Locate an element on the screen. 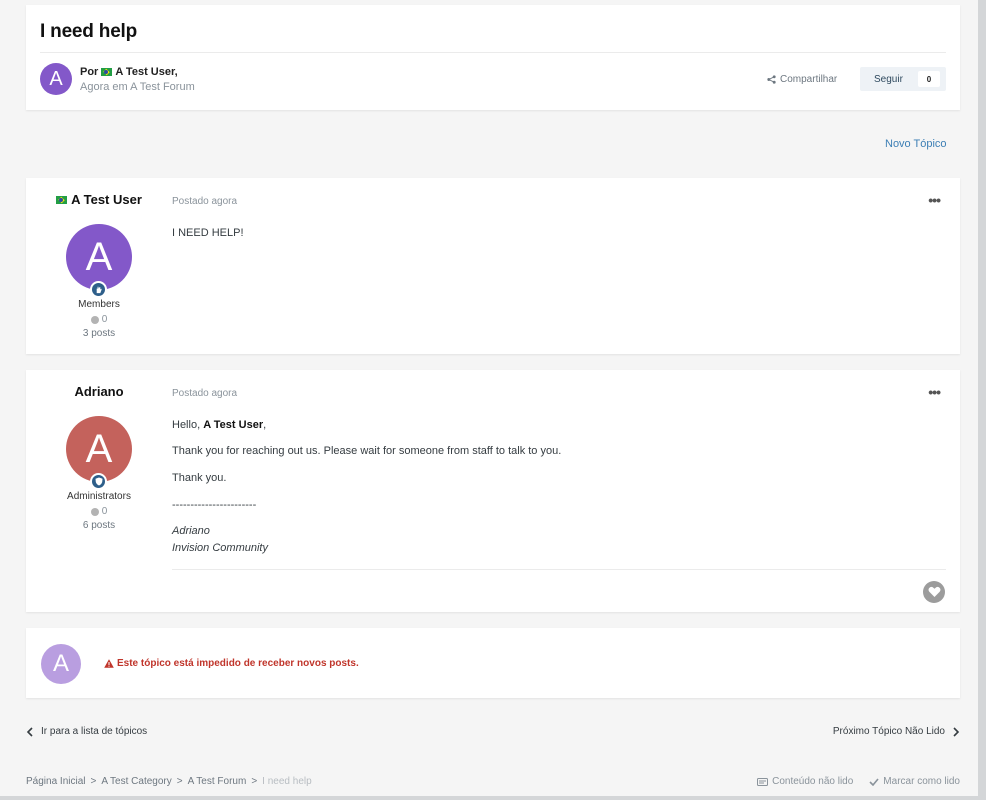 Image resolution: width=986 pixels, height=800 pixels. by-prefix: Por is located at coordinates (89, 72).